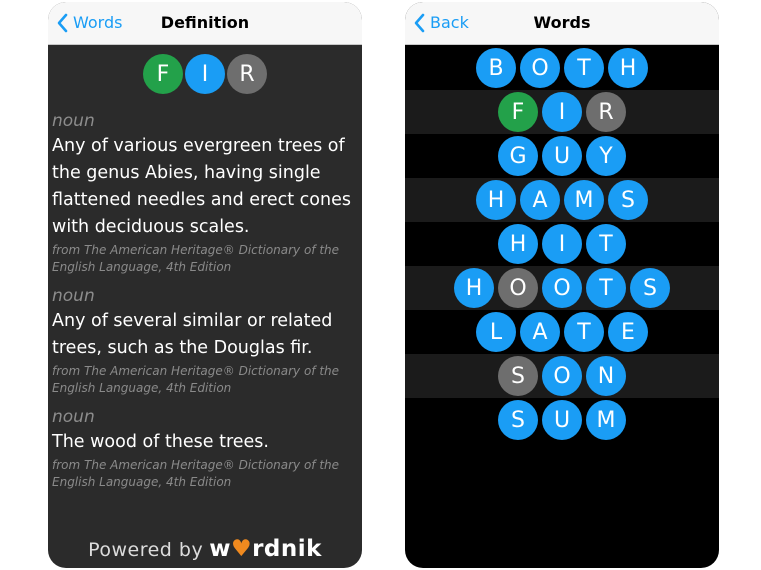  What do you see at coordinates (562, 332) in the screenshot?
I see `word-row-late: LATE` at bounding box center [562, 332].